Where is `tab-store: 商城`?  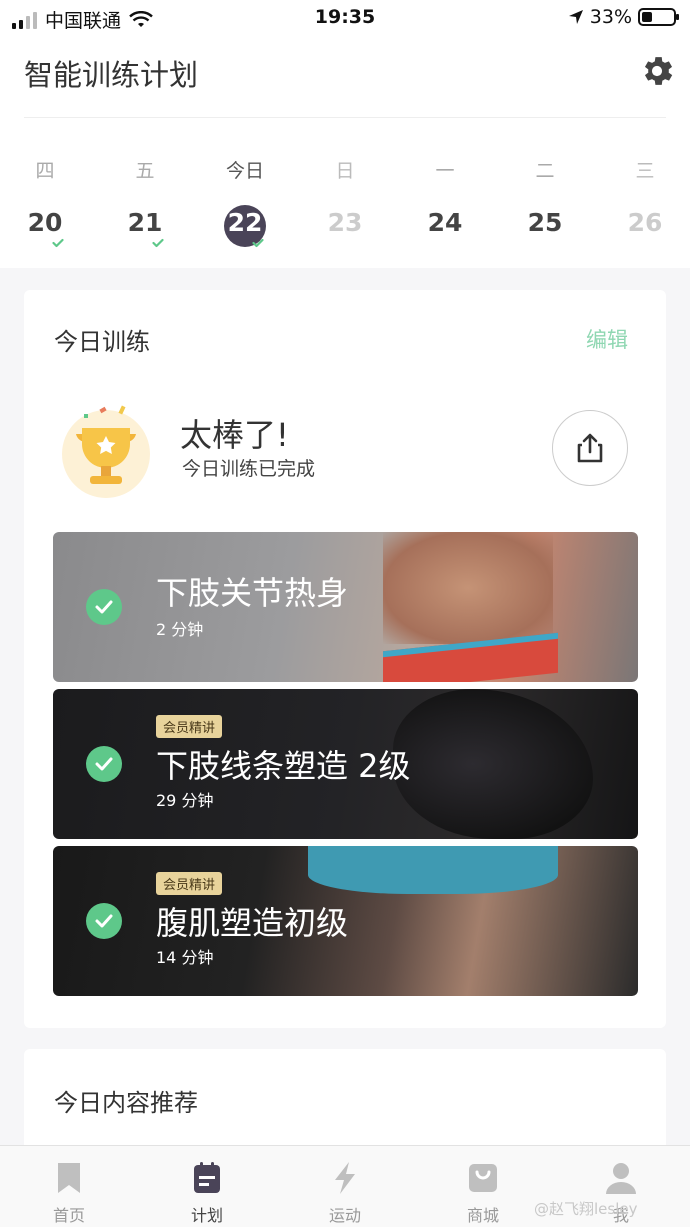 tab-store: 商城 is located at coordinates (483, 1186).